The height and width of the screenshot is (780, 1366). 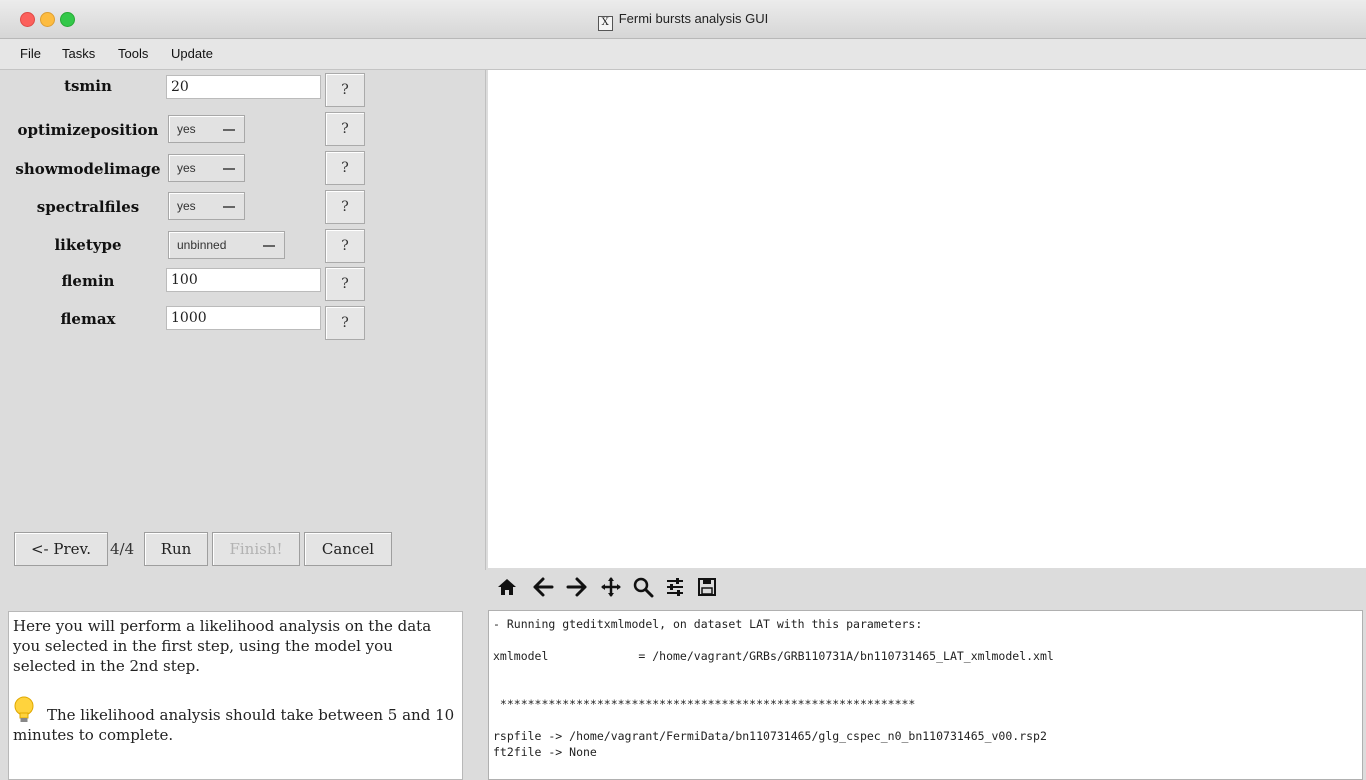 What do you see at coordinates (243, 87) in the screenshot?
I see `tsmin-input: 20` at bounding box center [243, 87].